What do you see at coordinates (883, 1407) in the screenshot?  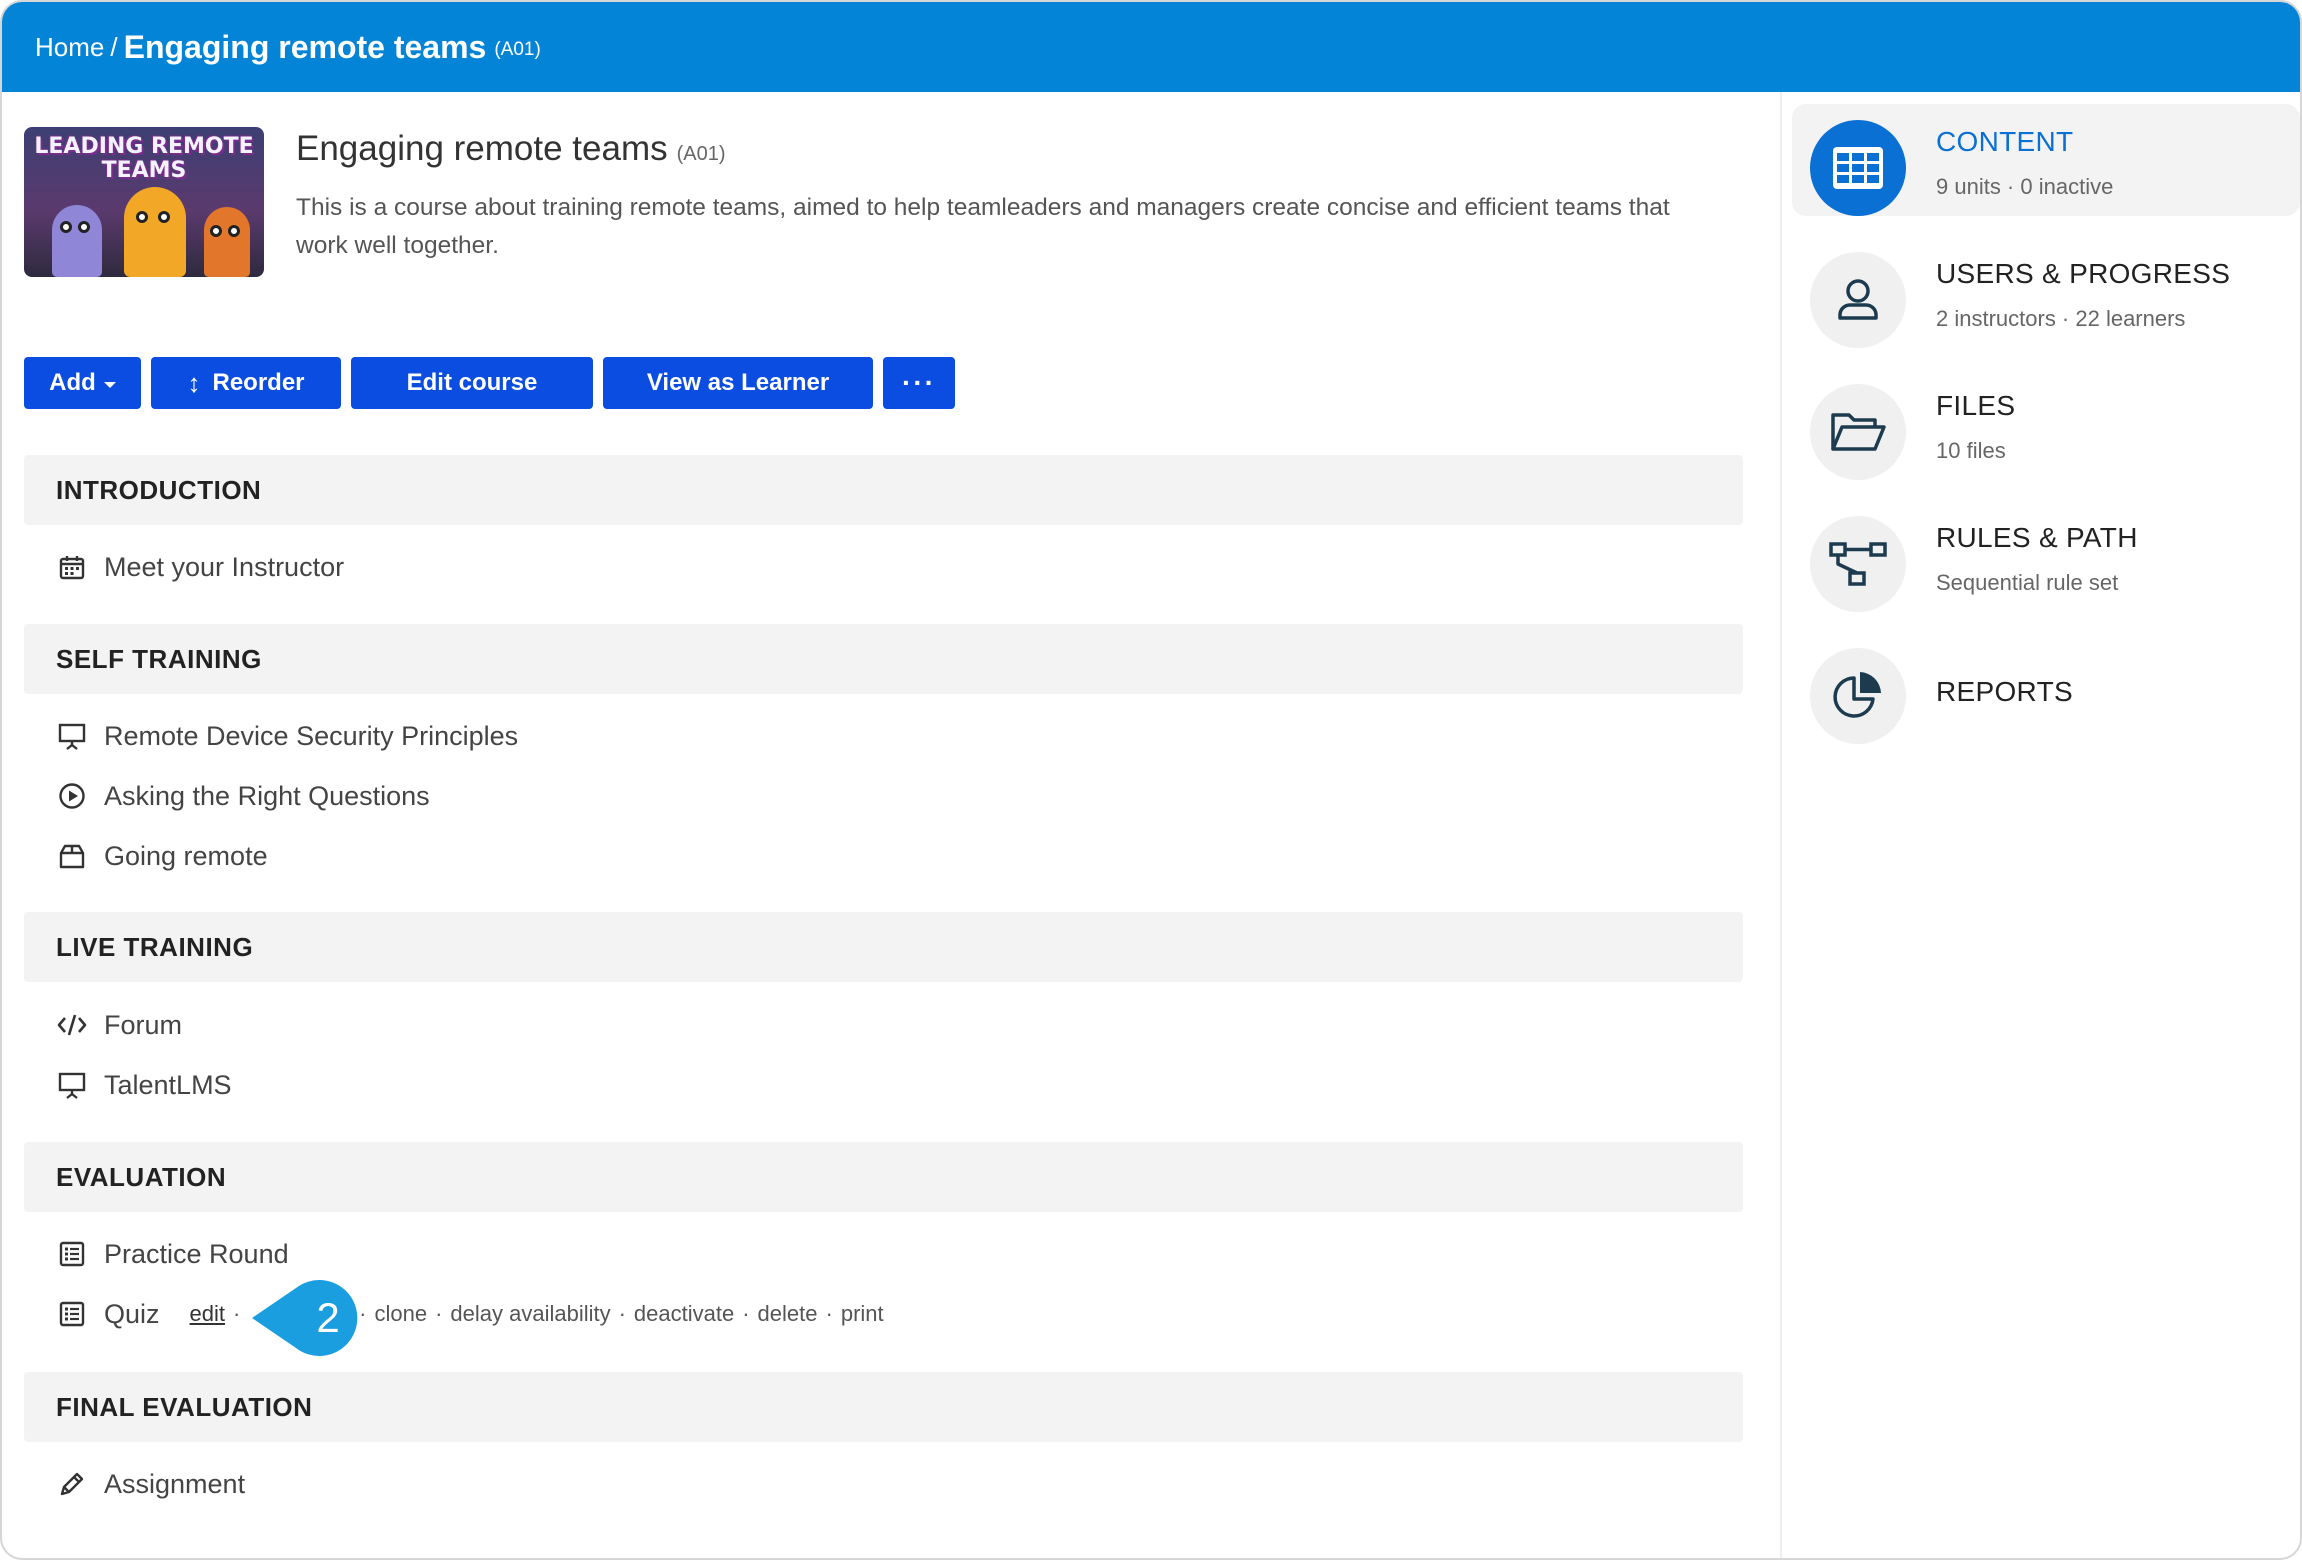 I see `section-header-final-evaluation: FINAL EVALUATION` at bounding box center [883, 1407].